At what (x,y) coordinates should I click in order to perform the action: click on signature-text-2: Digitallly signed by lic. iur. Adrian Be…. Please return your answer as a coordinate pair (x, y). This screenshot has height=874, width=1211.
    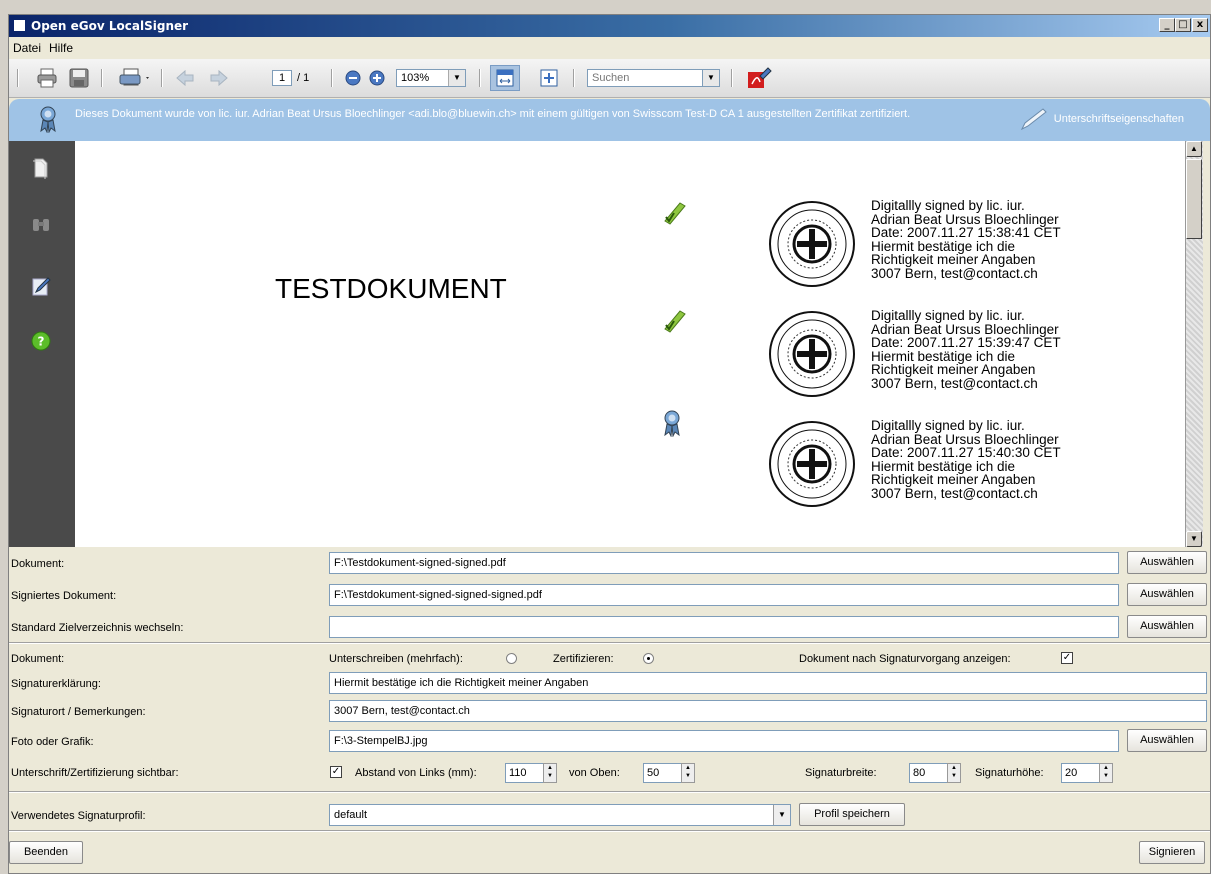
    Looking at the image, I should click on (966, 349).